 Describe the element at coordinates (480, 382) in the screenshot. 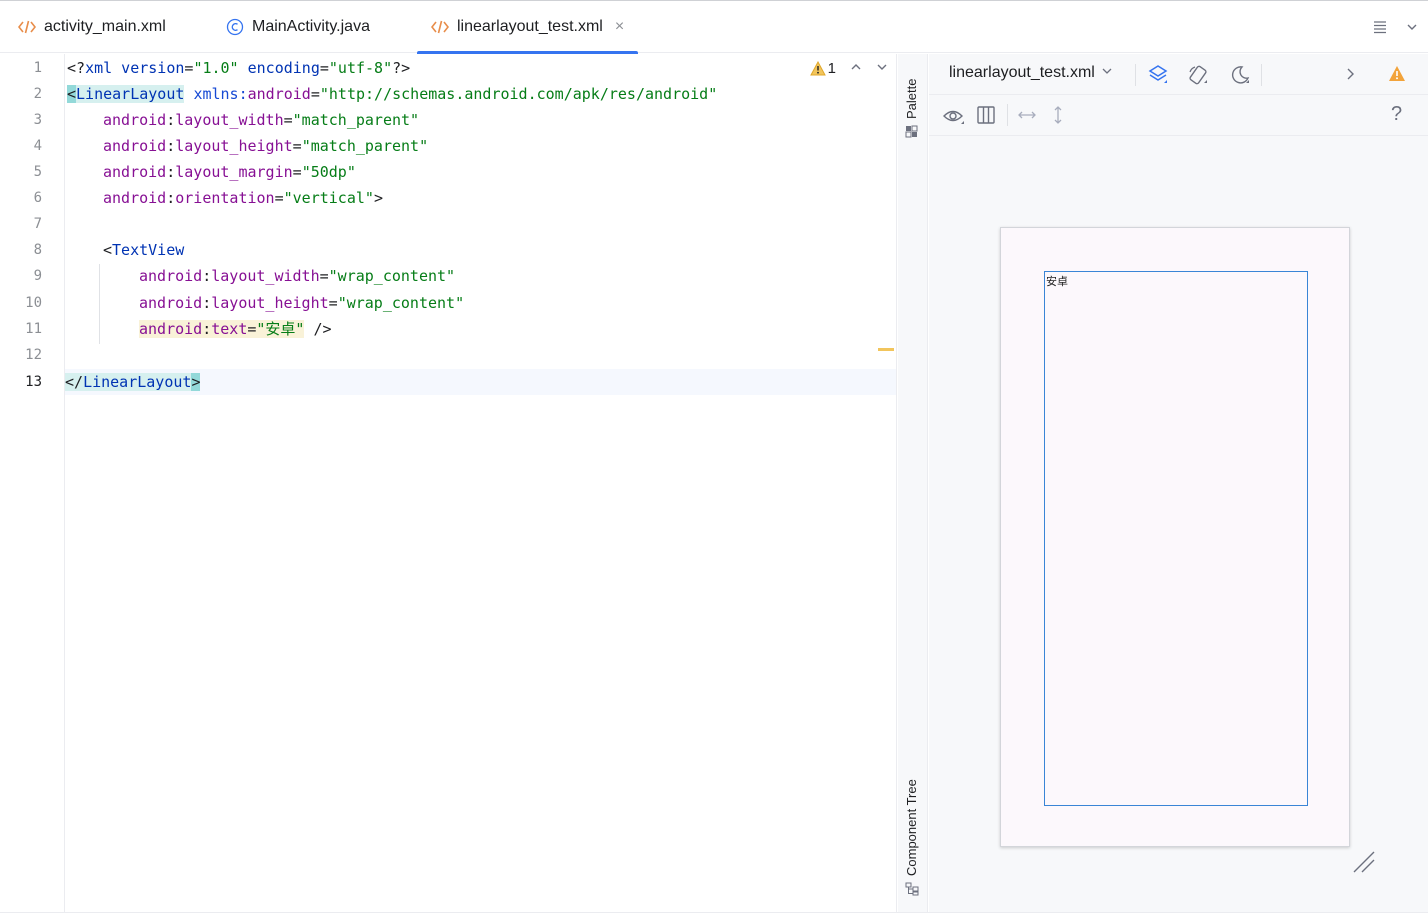

I see `code-line-13: </LinearLayout>` at that location.